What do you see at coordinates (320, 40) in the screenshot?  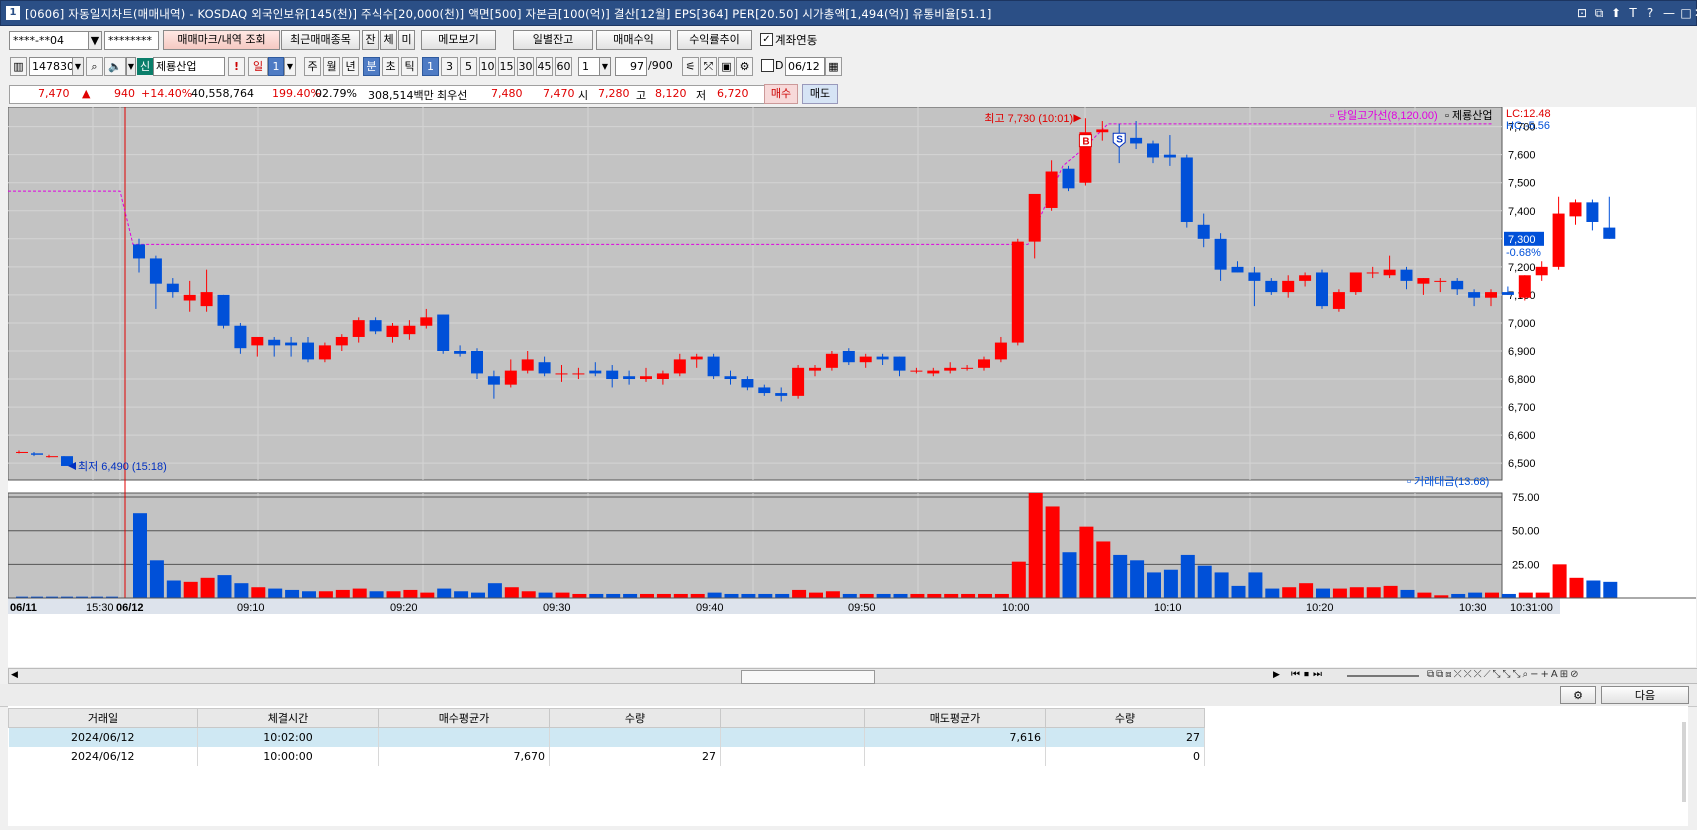 I see `recent-trades-button: 최근매매종목` at bounding box center [320, 40].